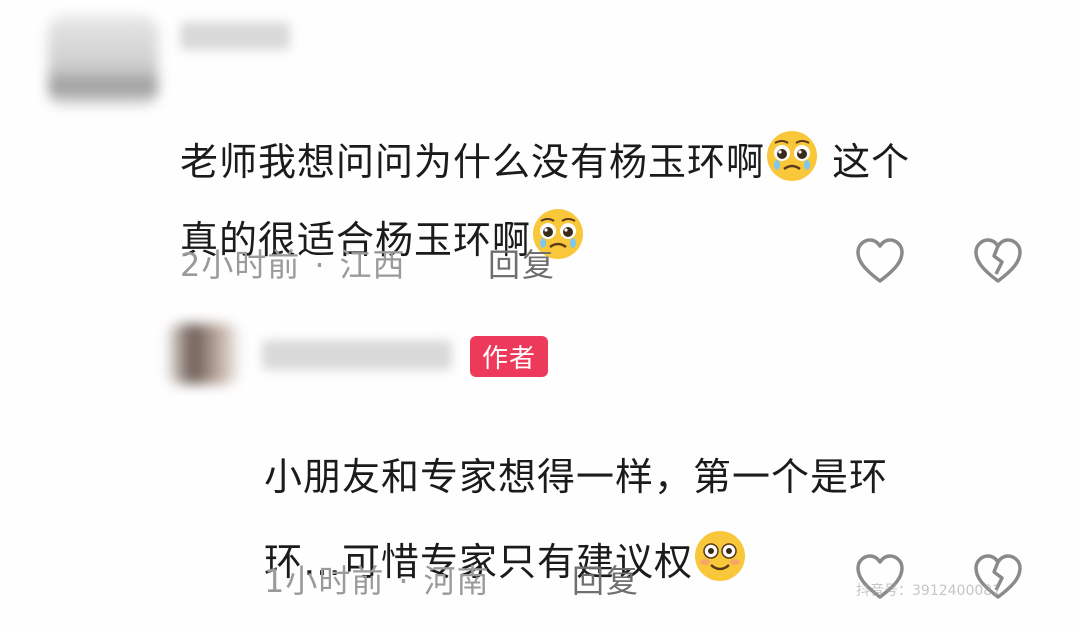 Image resolution: width=1080 pixels, height=630 pixels. Describe the element at coordinates (998, 262) in the screenshot. I see `broken-heart-icon` at that location.